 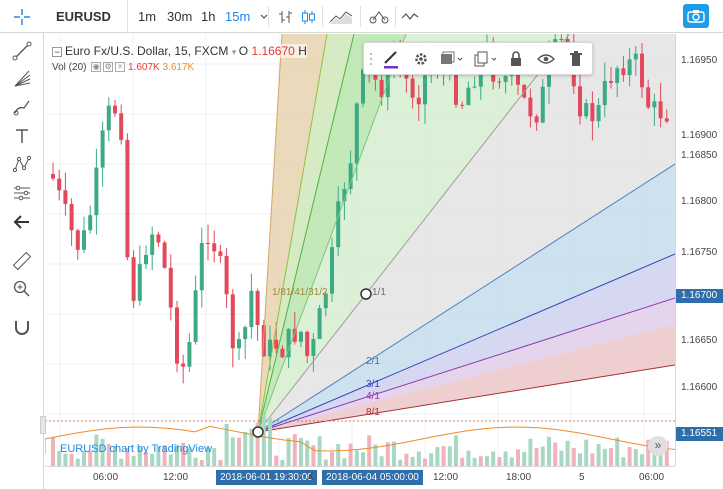 What do you see at coordinates (516, 59) in the screenshot?
I see `lock-icon` at bounding box center [516, 59].